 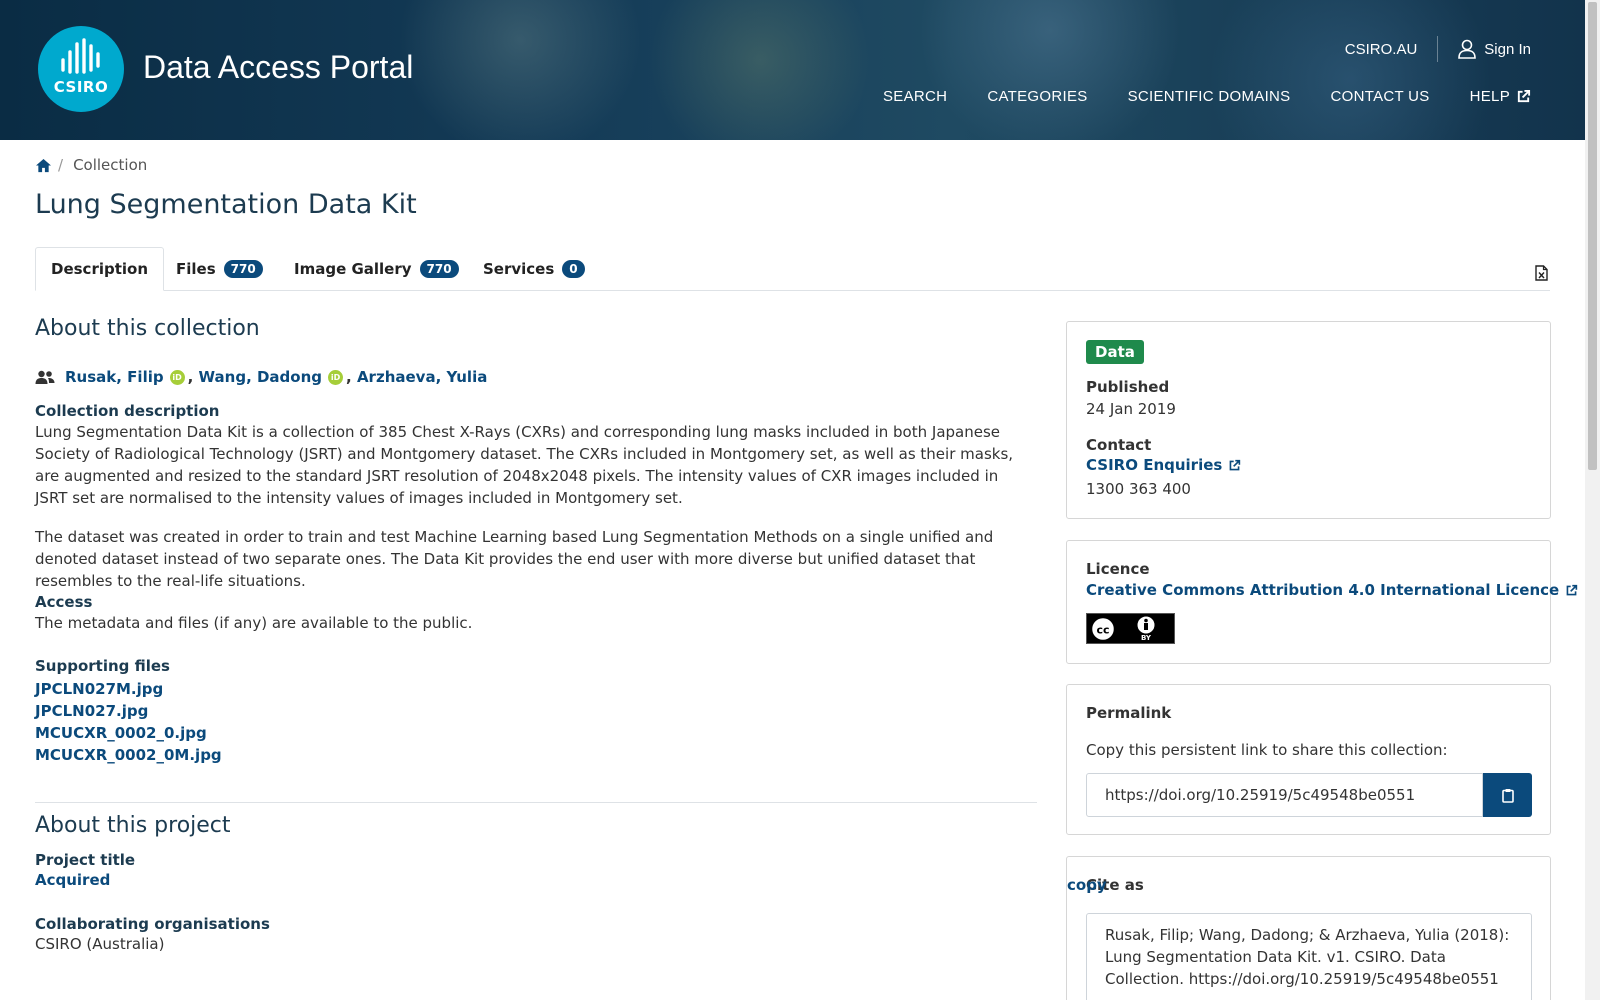 I want to click on supporting-file-link: MCUCXR_0002_0.jpg, so click(x=128, y=733).